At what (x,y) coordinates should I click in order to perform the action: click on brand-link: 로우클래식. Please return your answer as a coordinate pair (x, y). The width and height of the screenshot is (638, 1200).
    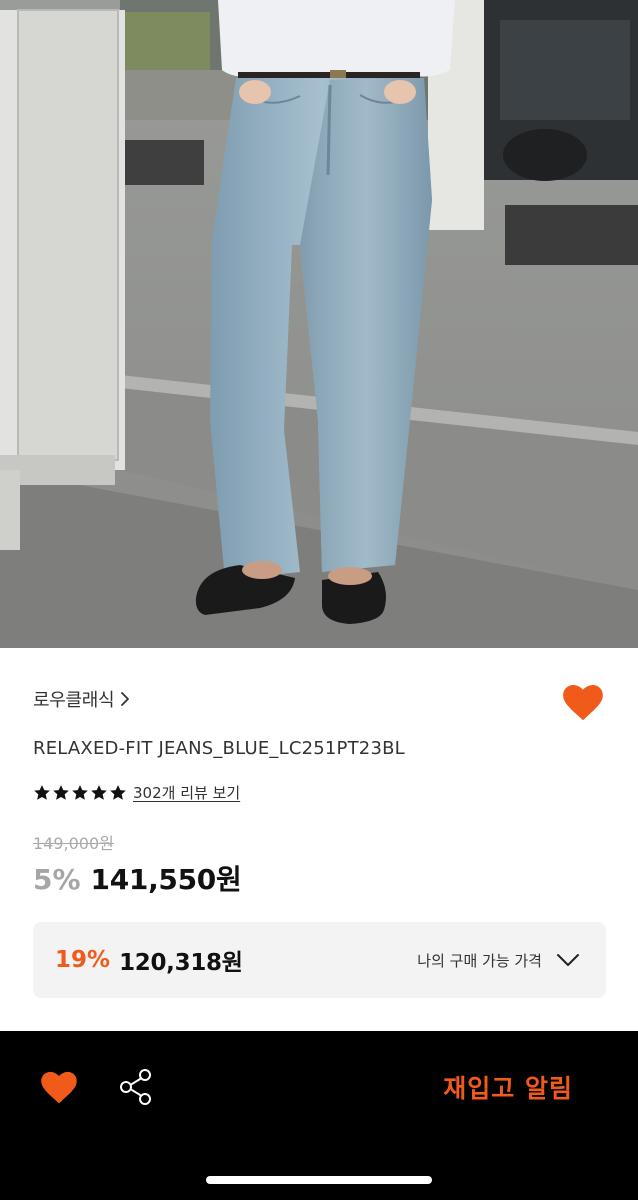
    Looking at the image, I should click on (81, 699).